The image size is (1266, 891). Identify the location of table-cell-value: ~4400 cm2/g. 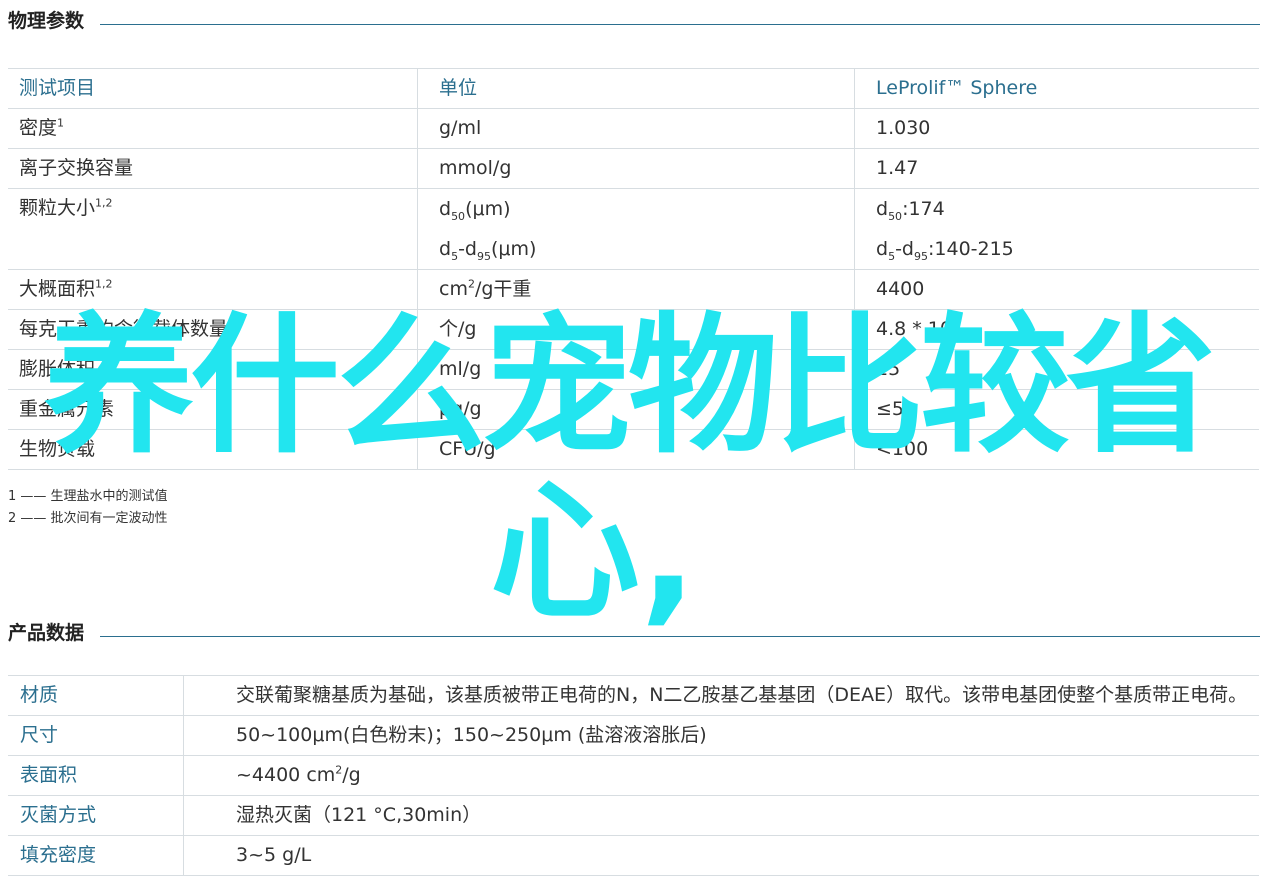
(721, 775).